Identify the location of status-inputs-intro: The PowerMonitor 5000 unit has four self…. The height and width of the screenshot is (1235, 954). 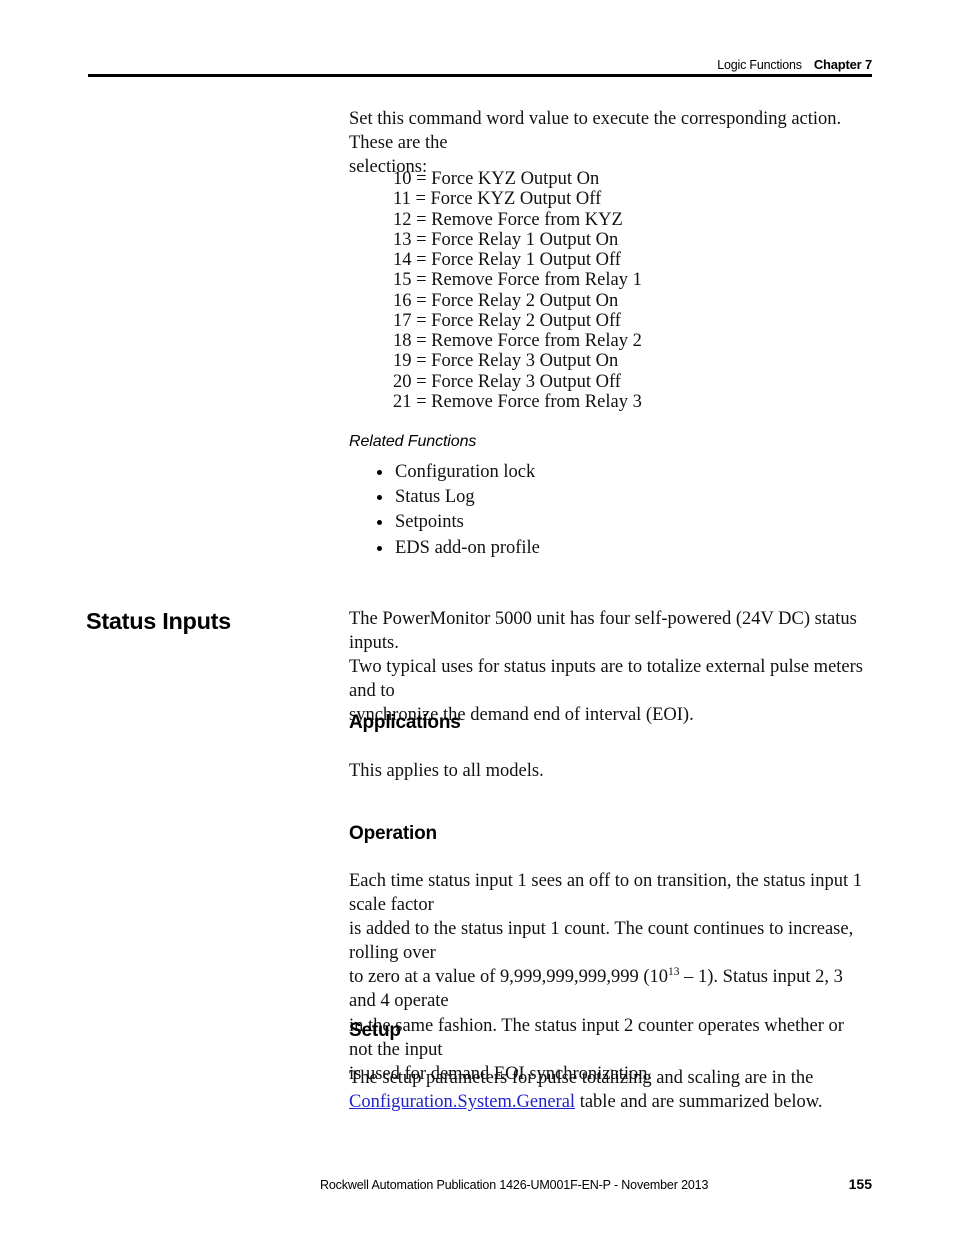
(610, 667).